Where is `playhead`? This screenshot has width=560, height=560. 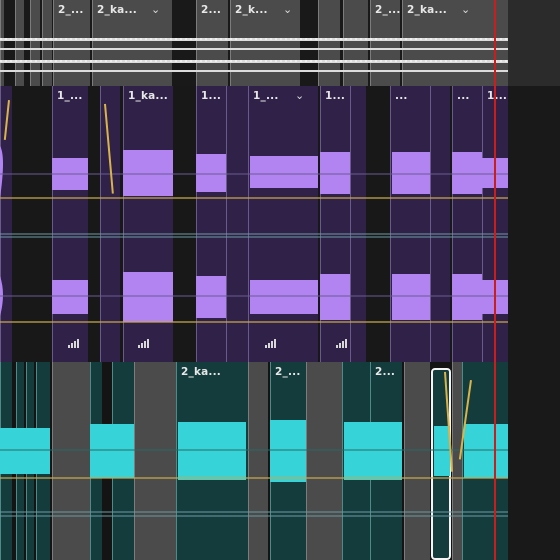
playhead is located at coordinates (495, 280).